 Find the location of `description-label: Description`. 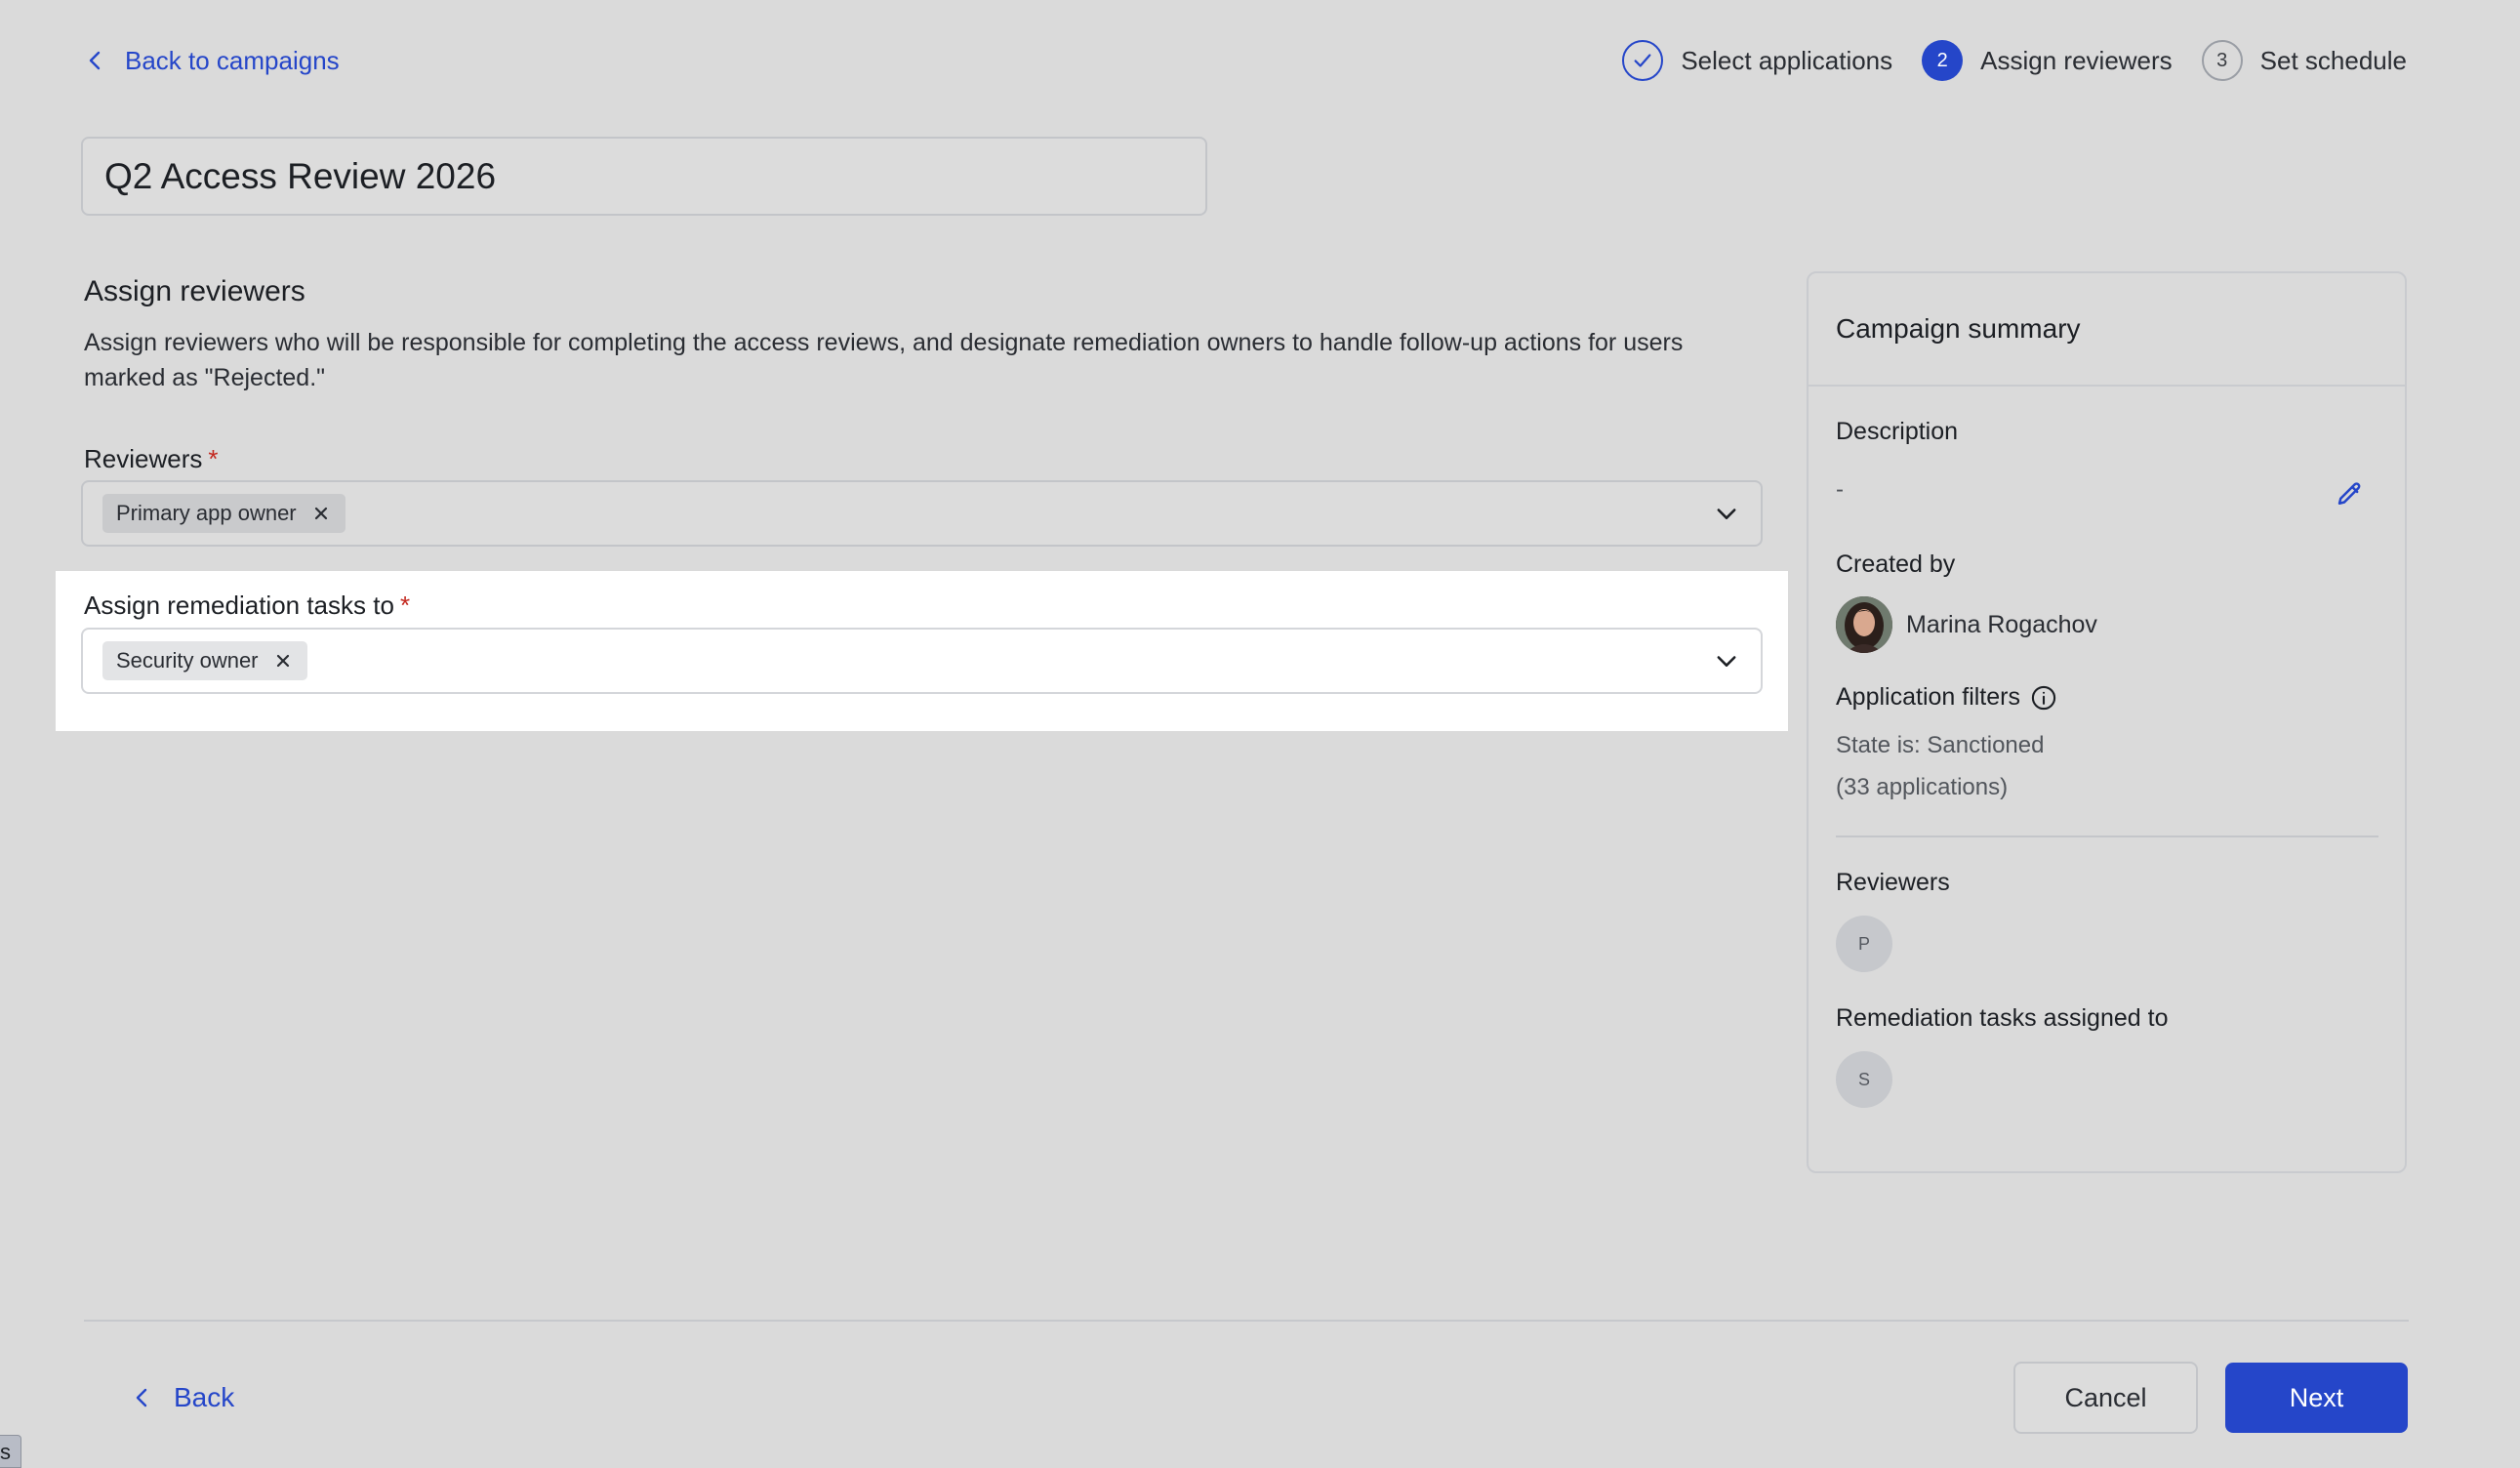

description-label: Description is located at coordinates (1897, 432).